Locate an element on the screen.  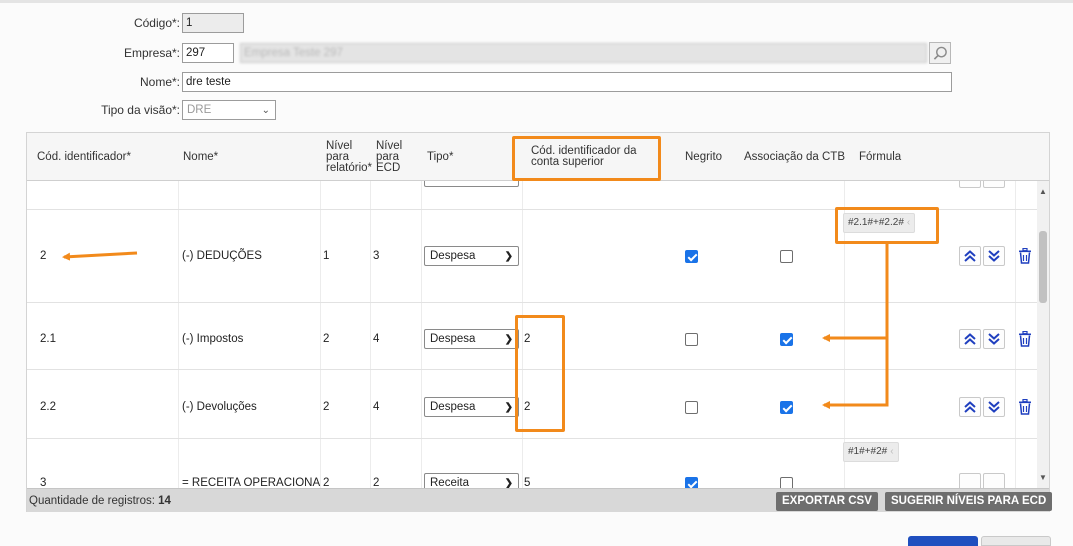
grid-scrollbar: ▲ ▼ is located at coordinates (1043, 334).